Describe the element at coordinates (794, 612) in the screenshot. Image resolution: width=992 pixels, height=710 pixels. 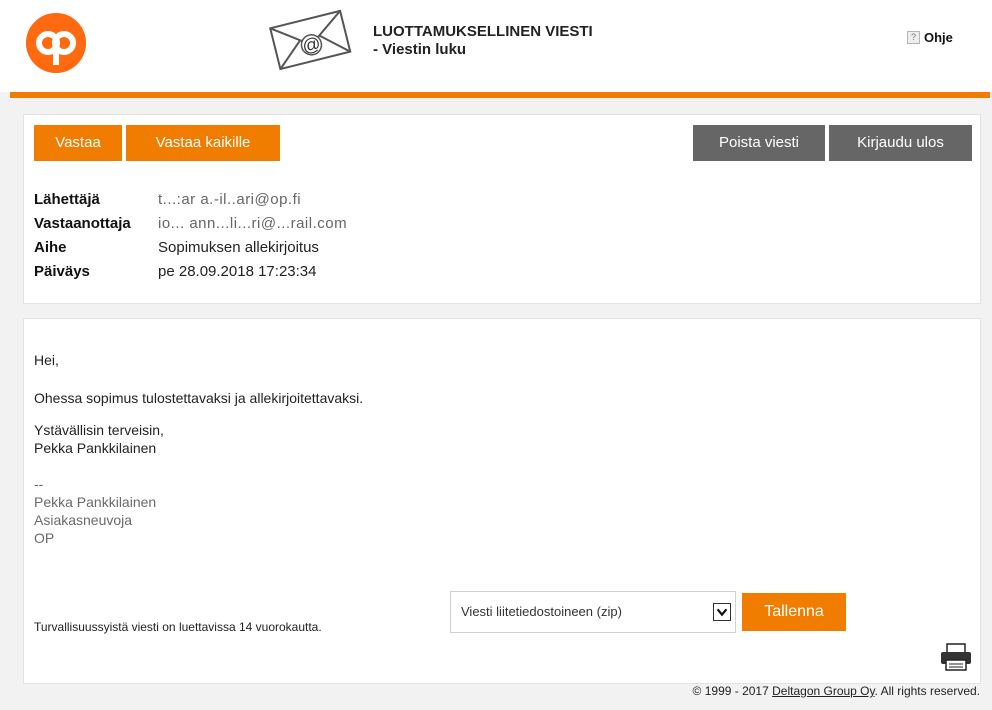
I see `save-button: Tallenna` at that location.